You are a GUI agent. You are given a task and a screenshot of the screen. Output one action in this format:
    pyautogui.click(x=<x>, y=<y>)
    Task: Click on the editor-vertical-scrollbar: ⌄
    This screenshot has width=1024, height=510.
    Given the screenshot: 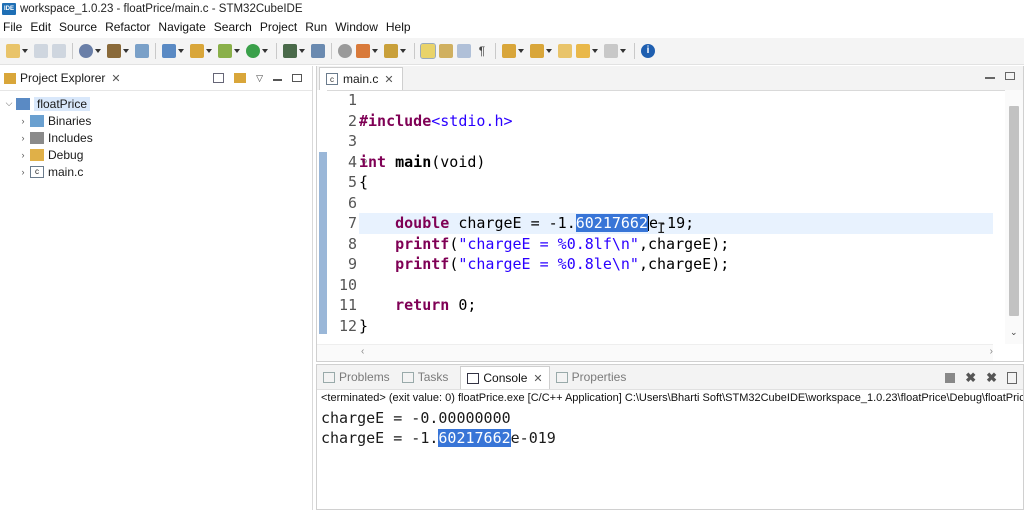 What is the action you would take?
    pyautogui.click(x=1014, y=217)
    